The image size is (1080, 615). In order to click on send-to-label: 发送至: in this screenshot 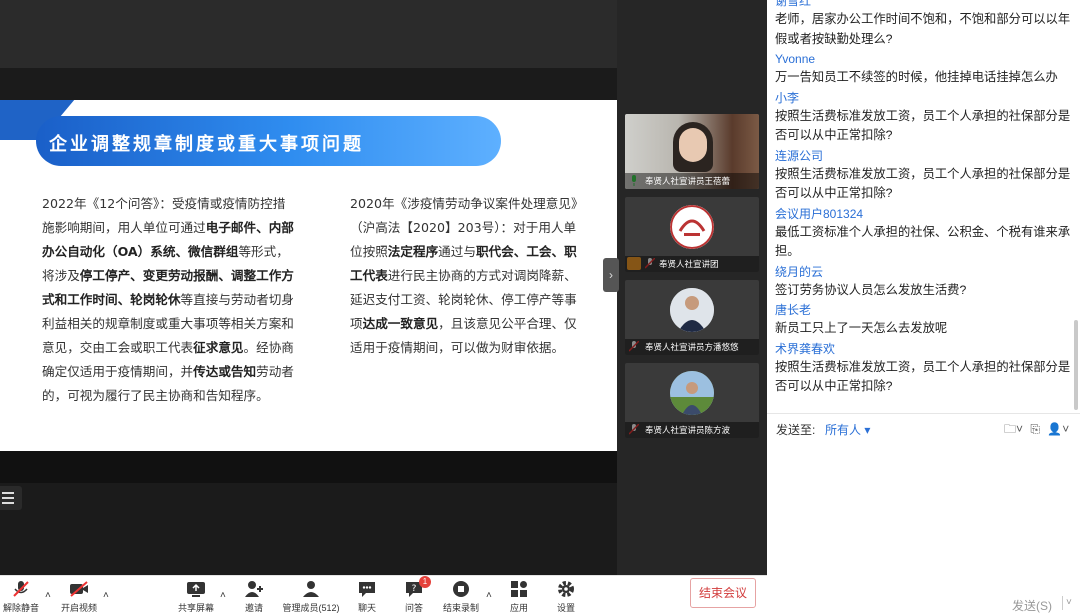, I will do `click(796, 430)`.